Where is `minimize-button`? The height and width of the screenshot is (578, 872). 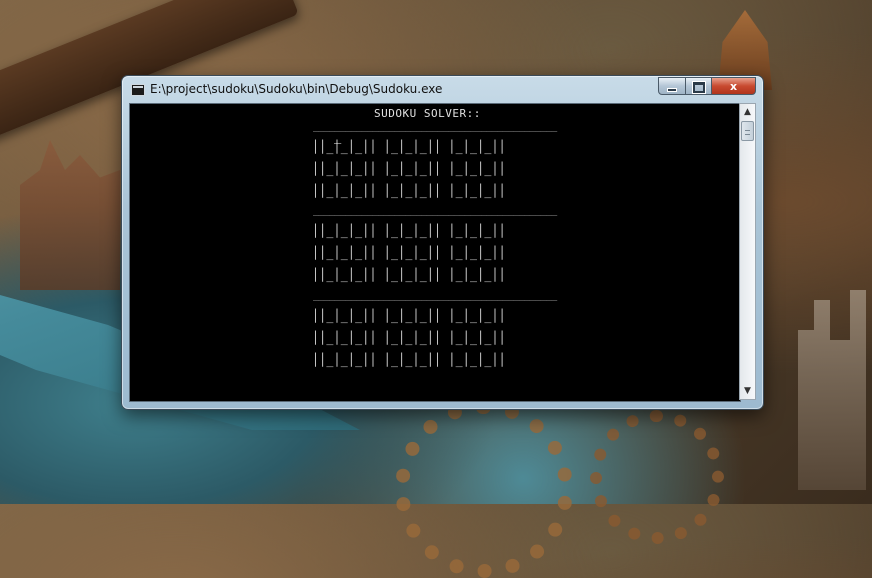
minimize-button is located at coordinates (672, 86).